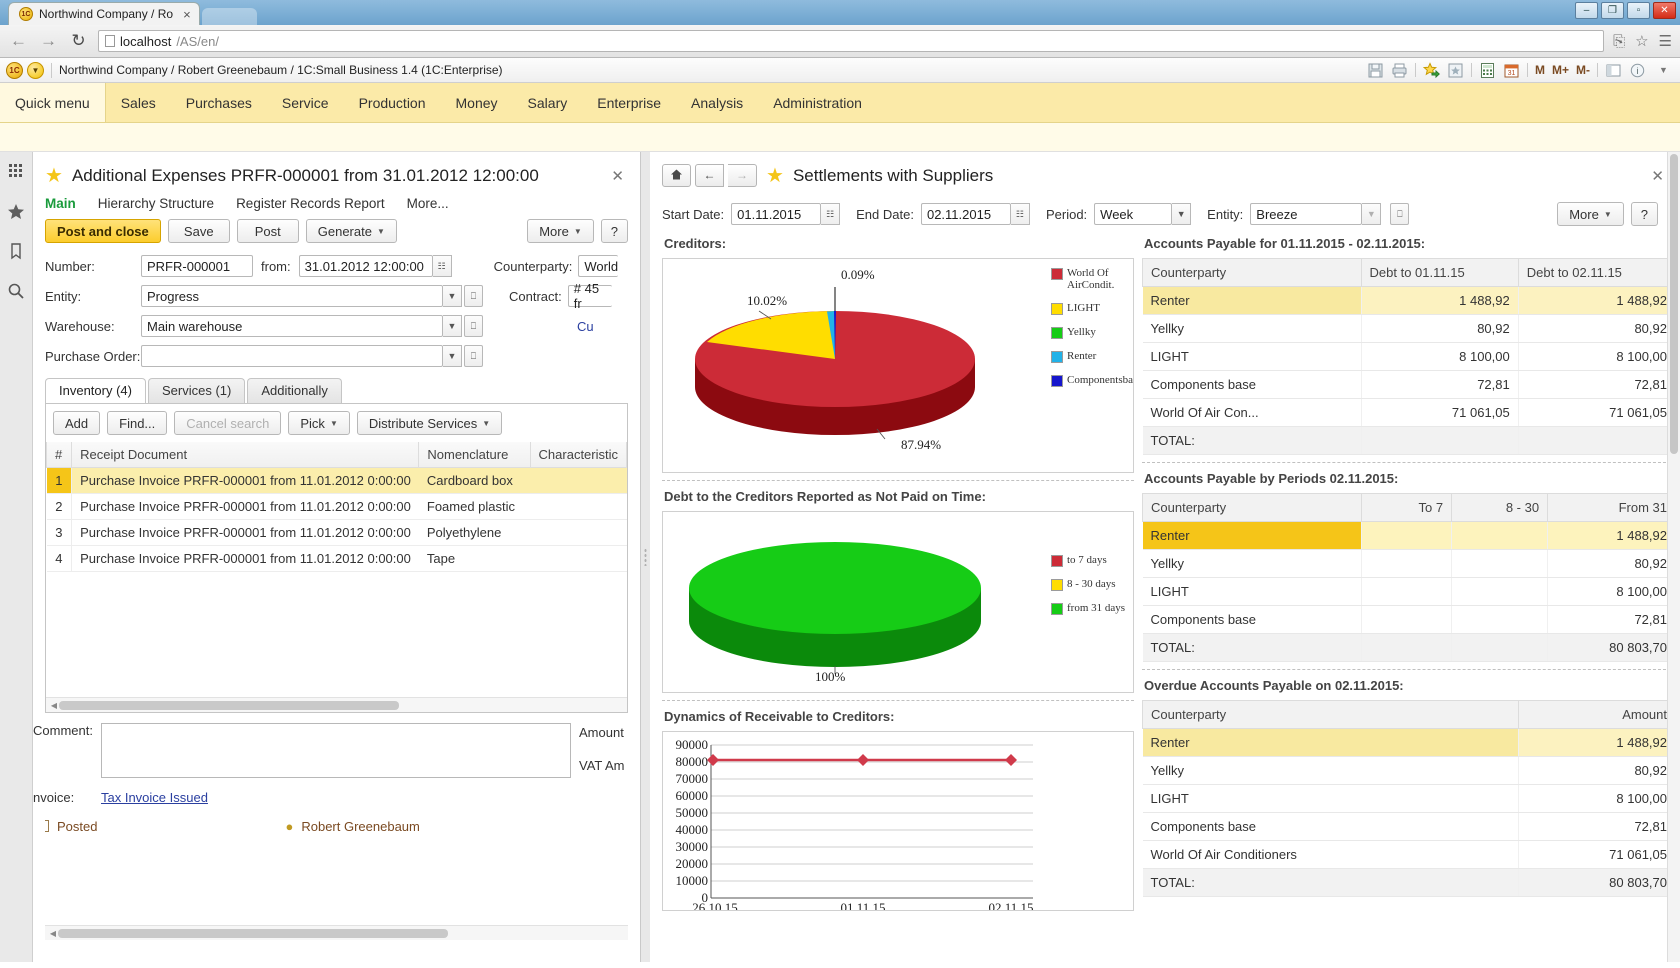 This screenshot has width=1680, height=968. What do you see at coordinates (1133, 214) in the screenshot?
I see `period-input: Week` at bounding box center [1133, 214].